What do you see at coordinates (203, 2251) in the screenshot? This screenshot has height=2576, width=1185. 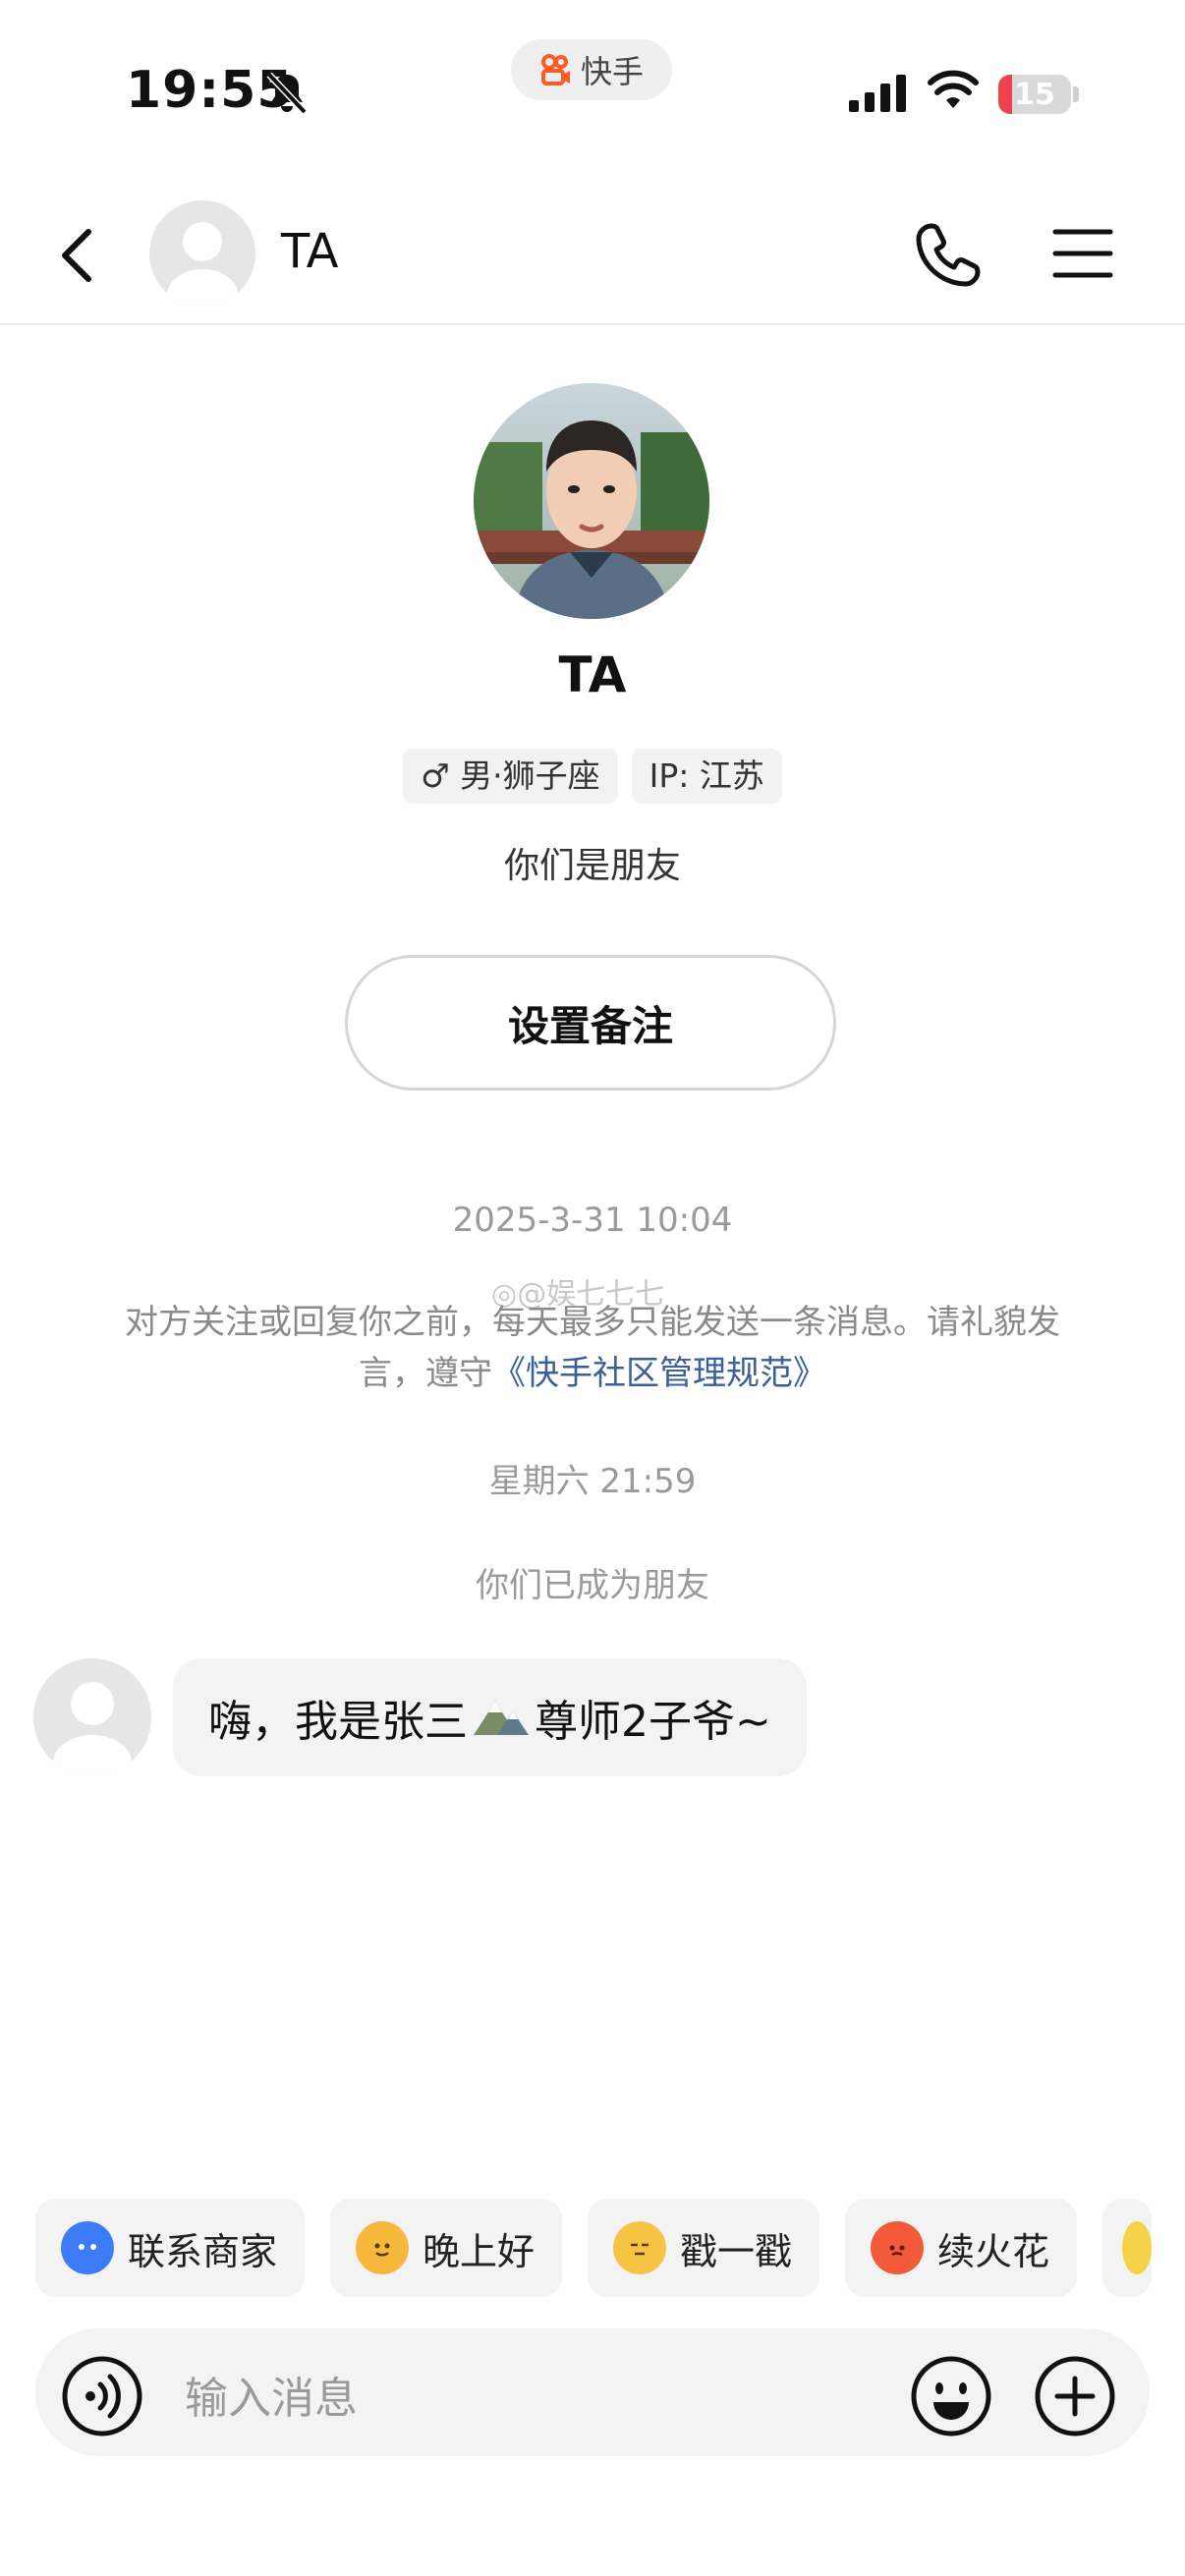 I see `quick-reply-label: 联系商家` at bounding box center [203, 2251].